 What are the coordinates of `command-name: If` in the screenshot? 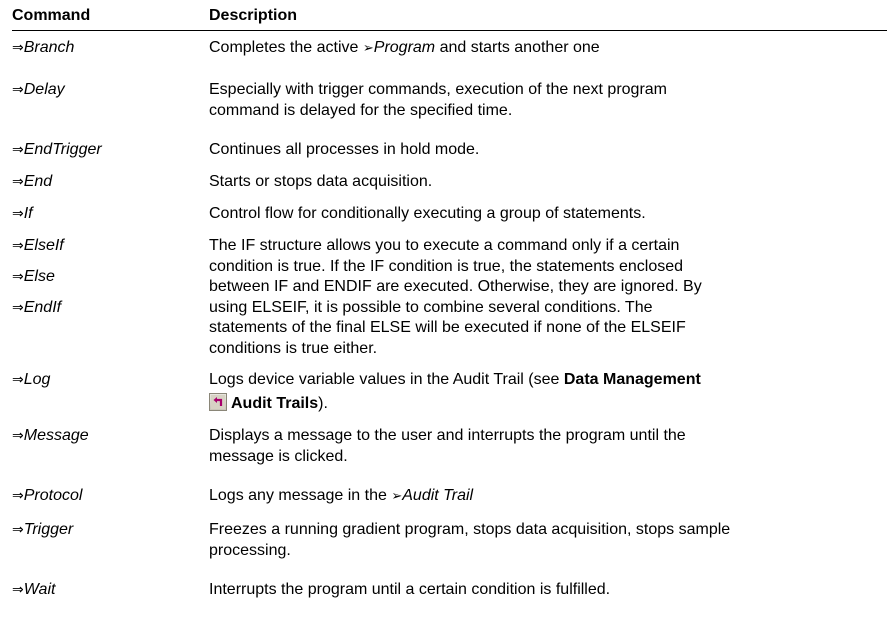 It's located at (28, 213).